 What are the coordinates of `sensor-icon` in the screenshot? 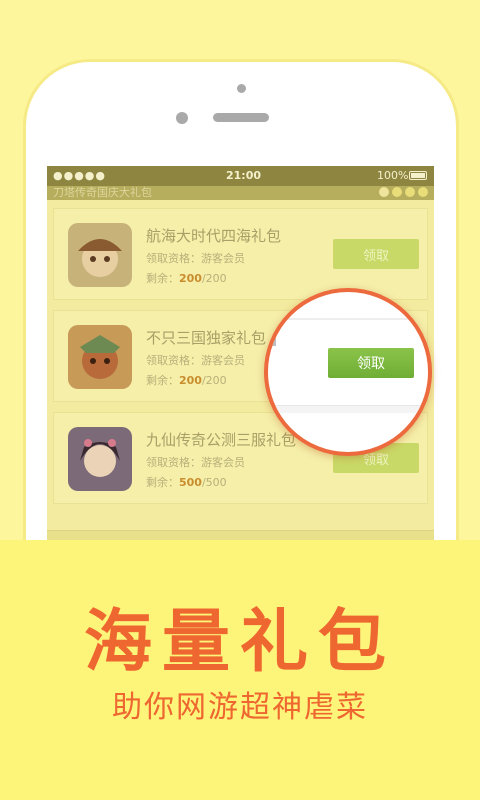 It's located at (182, 118).